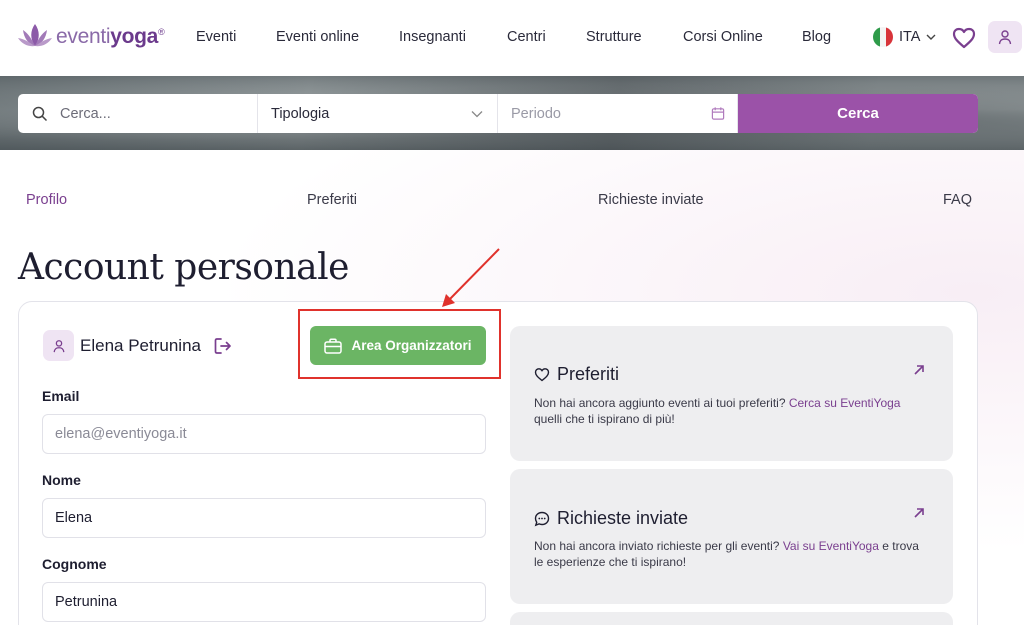  Describe the element at coordinates (542, 518) in the screenshot. I see `chat-bubble-icon` at that location.